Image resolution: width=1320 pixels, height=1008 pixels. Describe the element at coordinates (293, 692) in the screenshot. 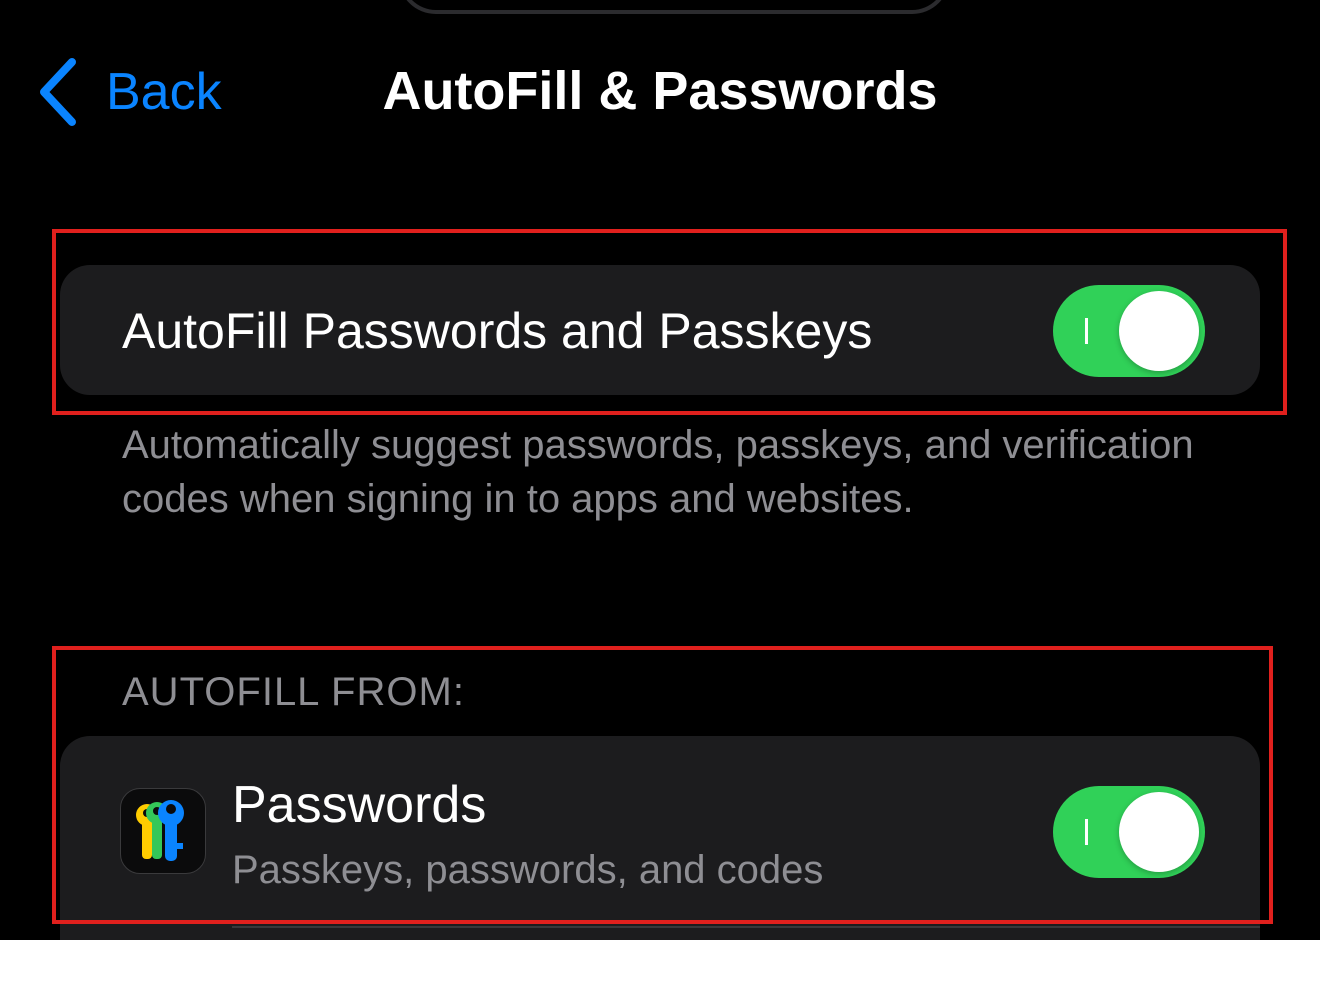

I see `autofill-from-header: AUTOFILL FROM:` at that location.